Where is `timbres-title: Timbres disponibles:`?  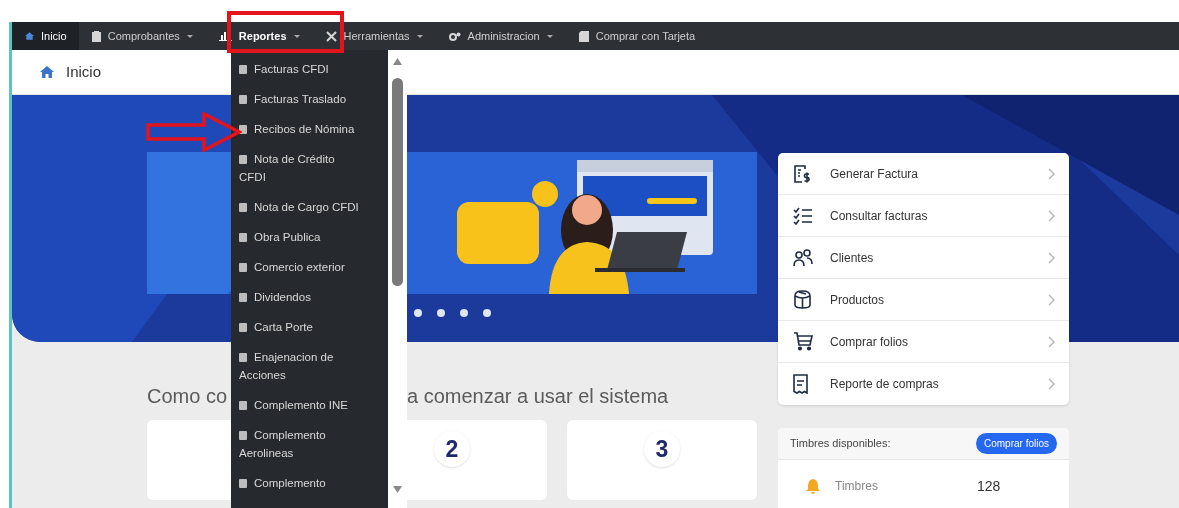
timbres-title: Timbres disponibles: is located at coordinates (840, 444).